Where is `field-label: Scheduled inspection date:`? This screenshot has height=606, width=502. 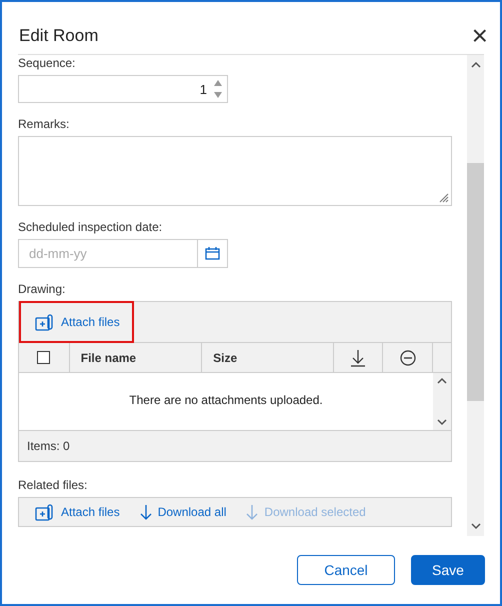
field-label: Scheduled inspection date: is located at coordinates (91, 227).